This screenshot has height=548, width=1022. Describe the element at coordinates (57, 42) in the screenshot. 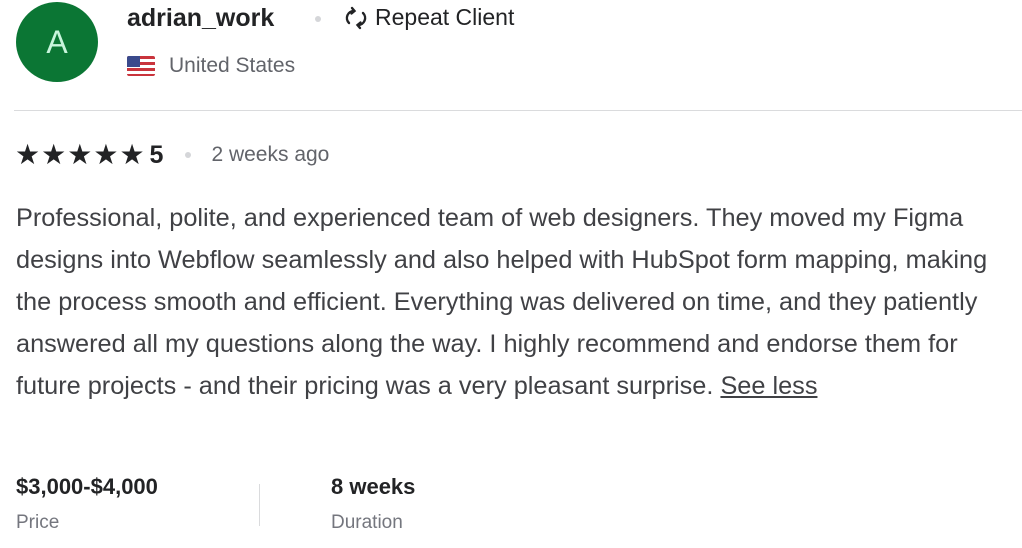

I see `avatar: A` at that location.